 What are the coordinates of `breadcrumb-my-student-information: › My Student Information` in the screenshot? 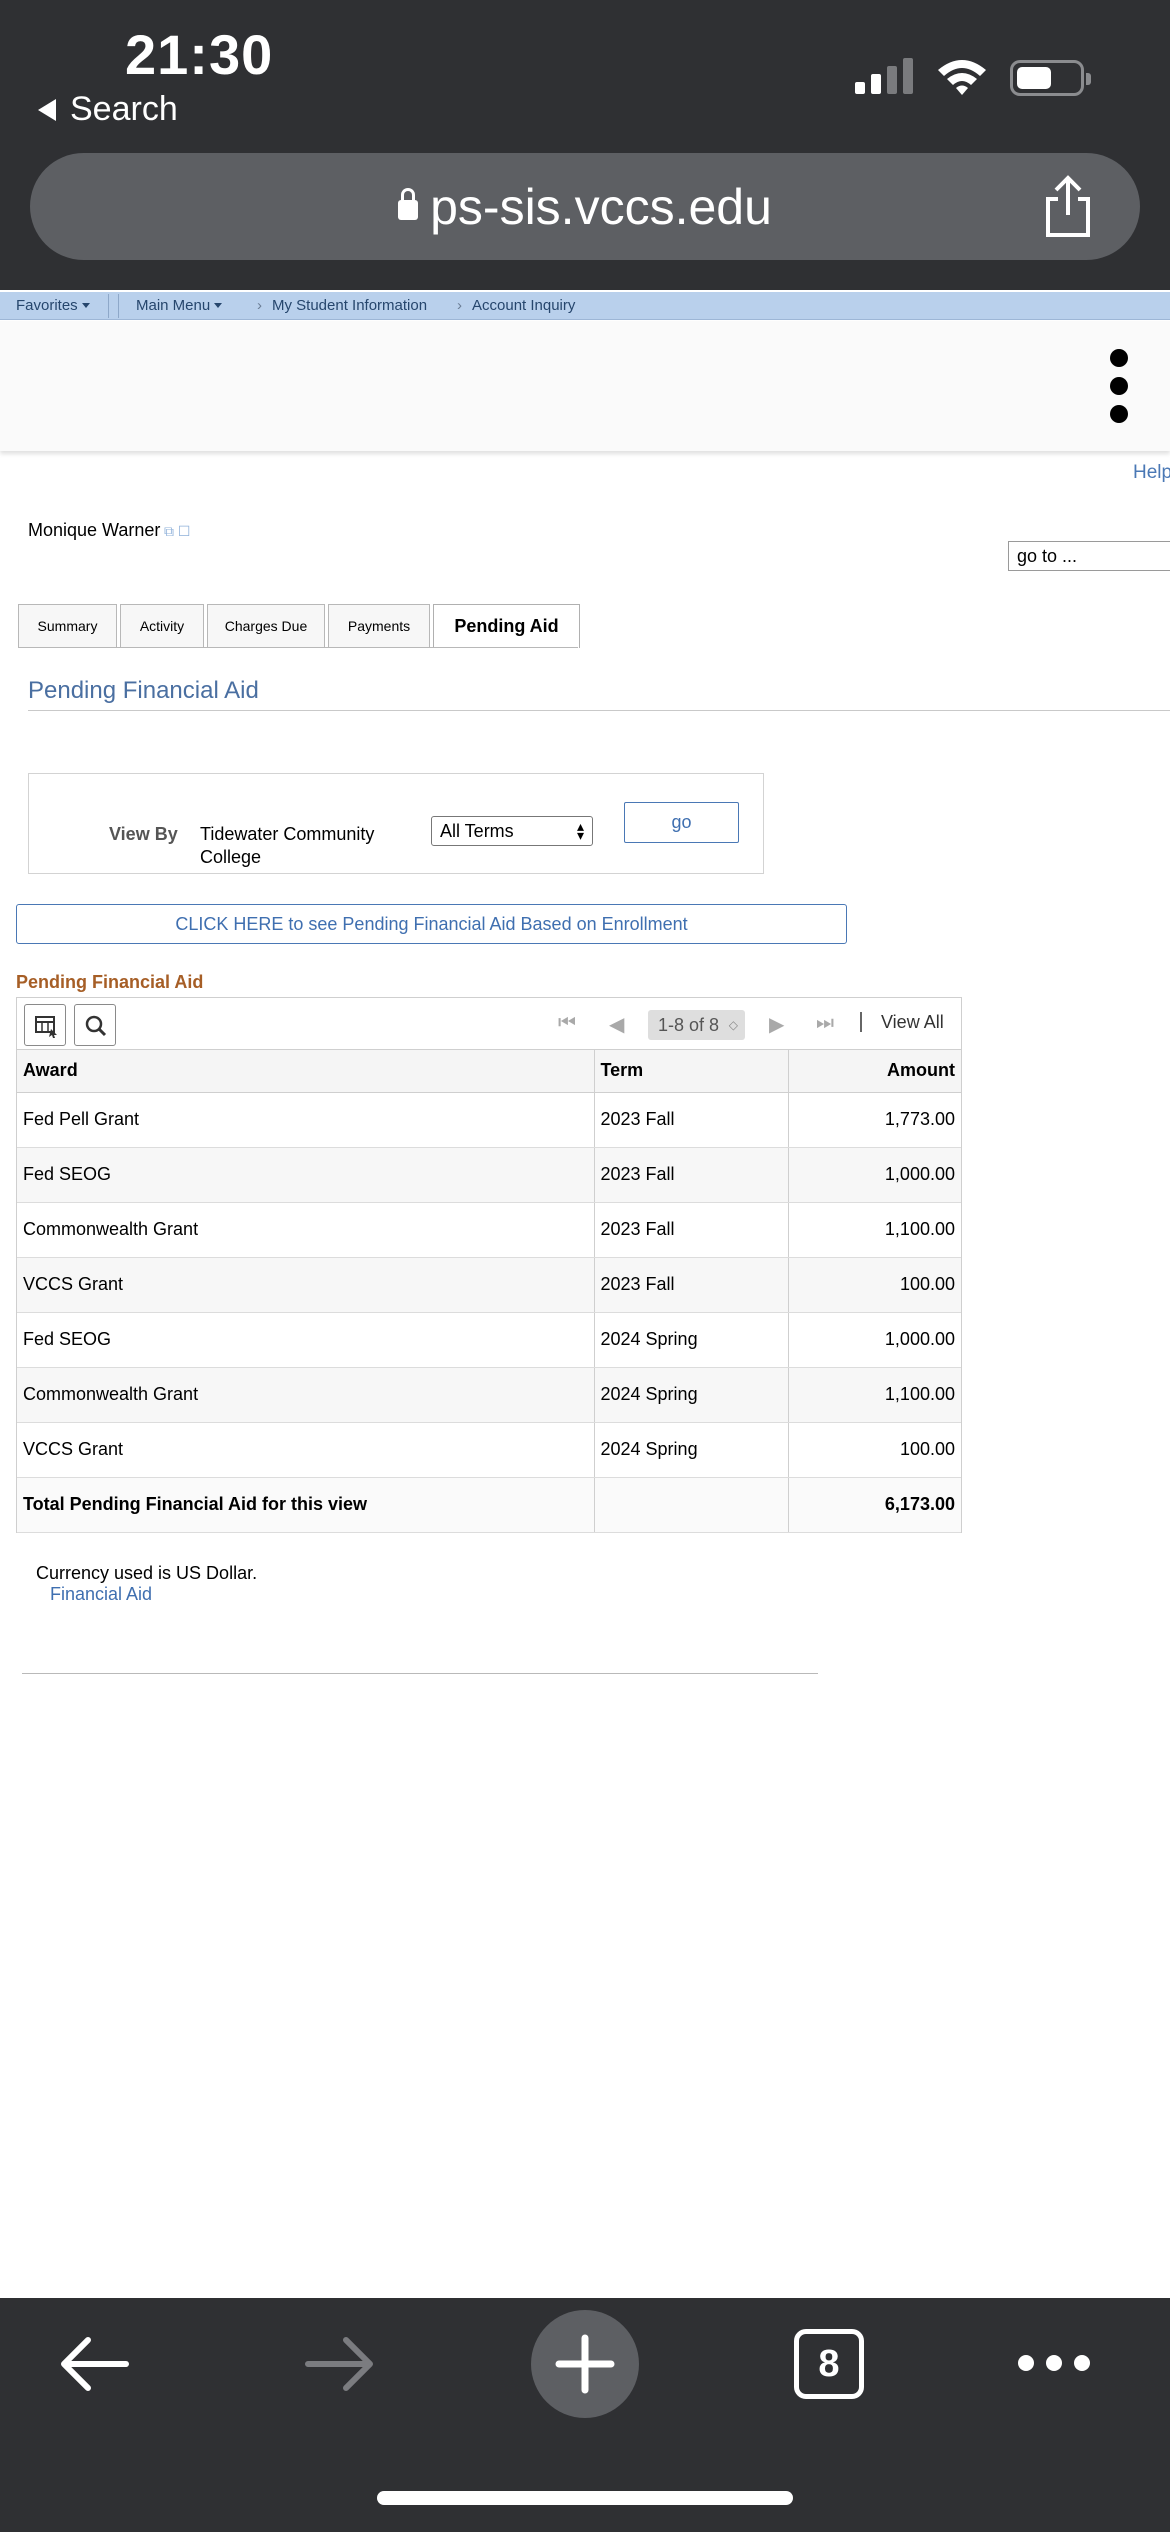 It's located at (342, 305).